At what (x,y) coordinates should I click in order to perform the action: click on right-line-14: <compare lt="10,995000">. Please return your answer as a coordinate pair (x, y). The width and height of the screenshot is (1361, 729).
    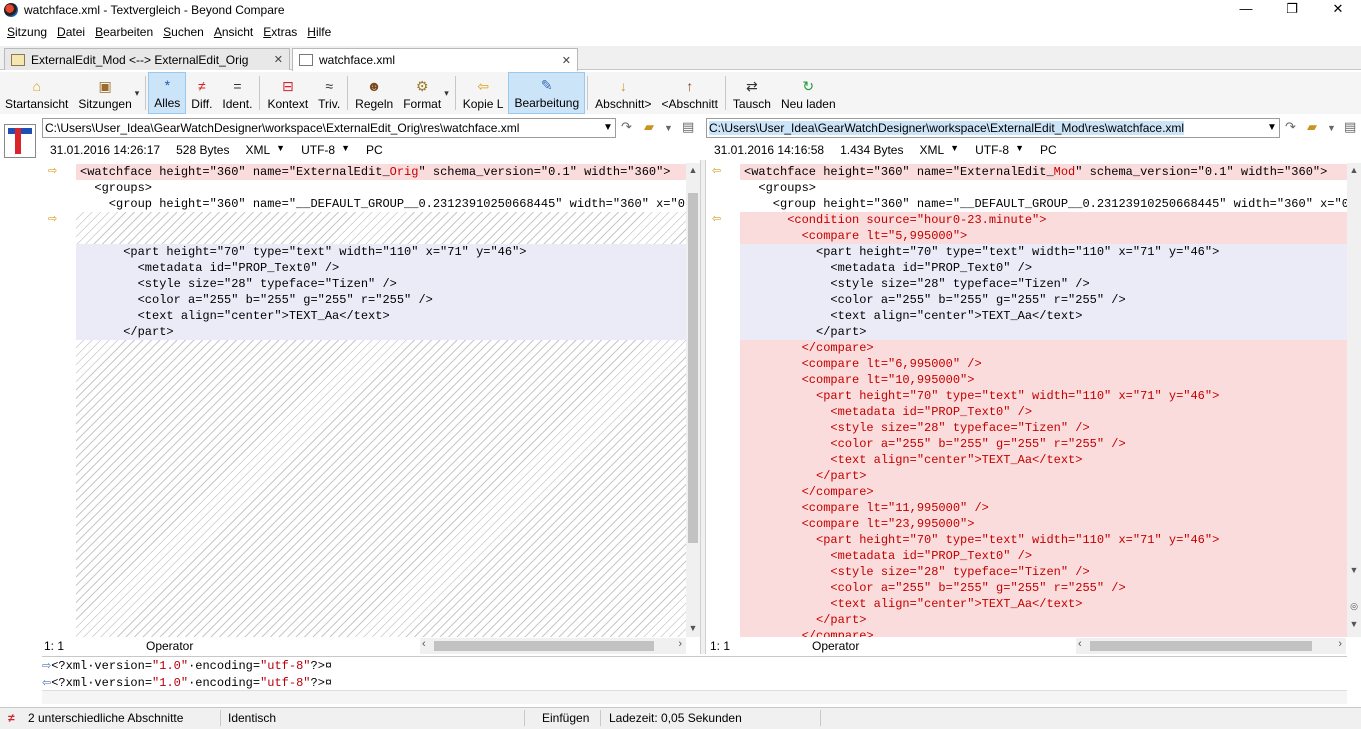
    Looking at the image, I should click on (1043, 380).